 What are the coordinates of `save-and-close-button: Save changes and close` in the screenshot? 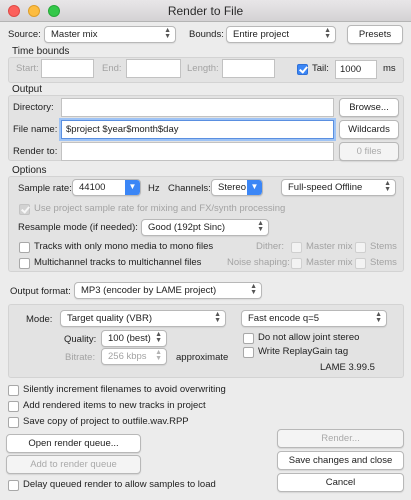 It's located at (340, 460).